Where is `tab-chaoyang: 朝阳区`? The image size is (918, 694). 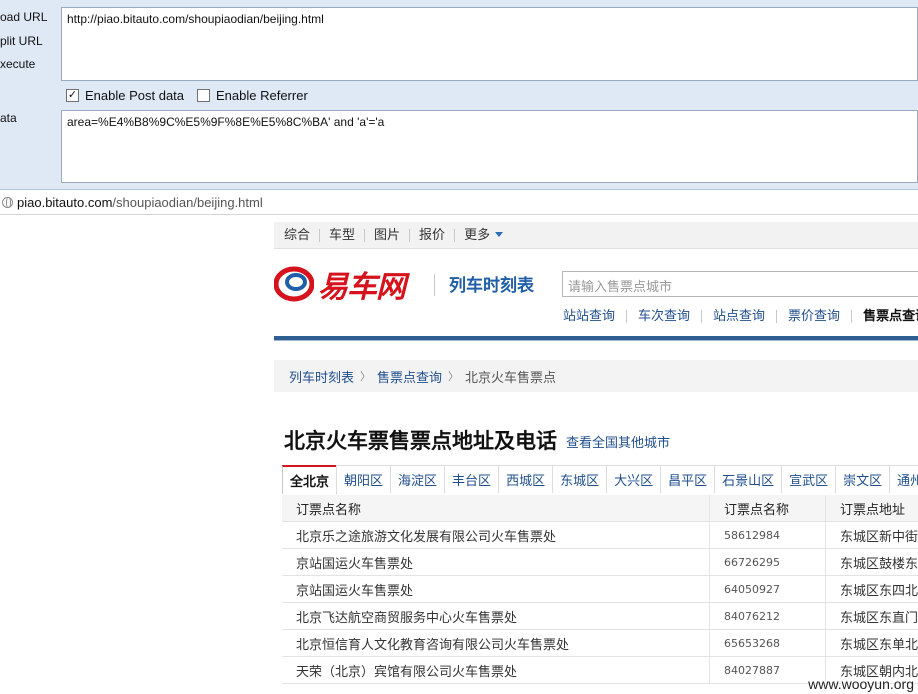 tab-chaoyang: 朝阳区 is located at coordinates (364, 479).